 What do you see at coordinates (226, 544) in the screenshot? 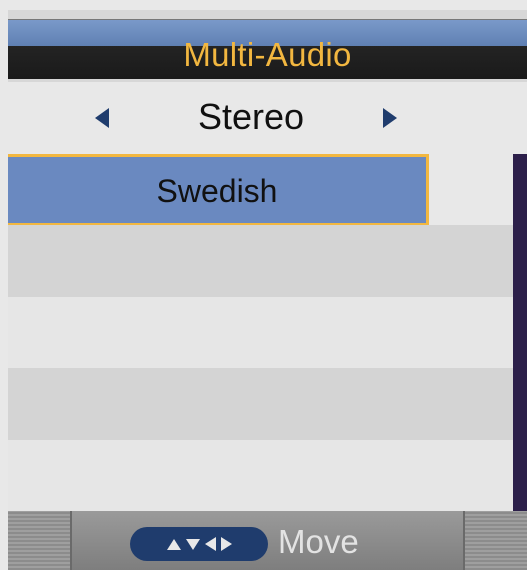
I see `triangle-right-icon` at bounding box center [226, 544].